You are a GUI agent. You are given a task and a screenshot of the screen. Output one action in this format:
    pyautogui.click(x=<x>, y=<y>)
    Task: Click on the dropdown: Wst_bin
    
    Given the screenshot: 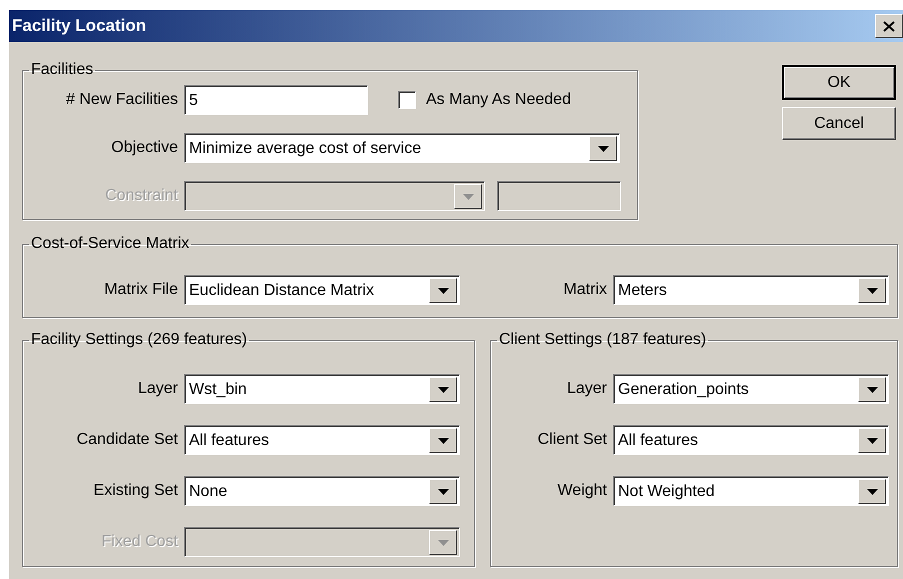 What is the action you would take?
    pyautogui.click(x=322, y=389)
    